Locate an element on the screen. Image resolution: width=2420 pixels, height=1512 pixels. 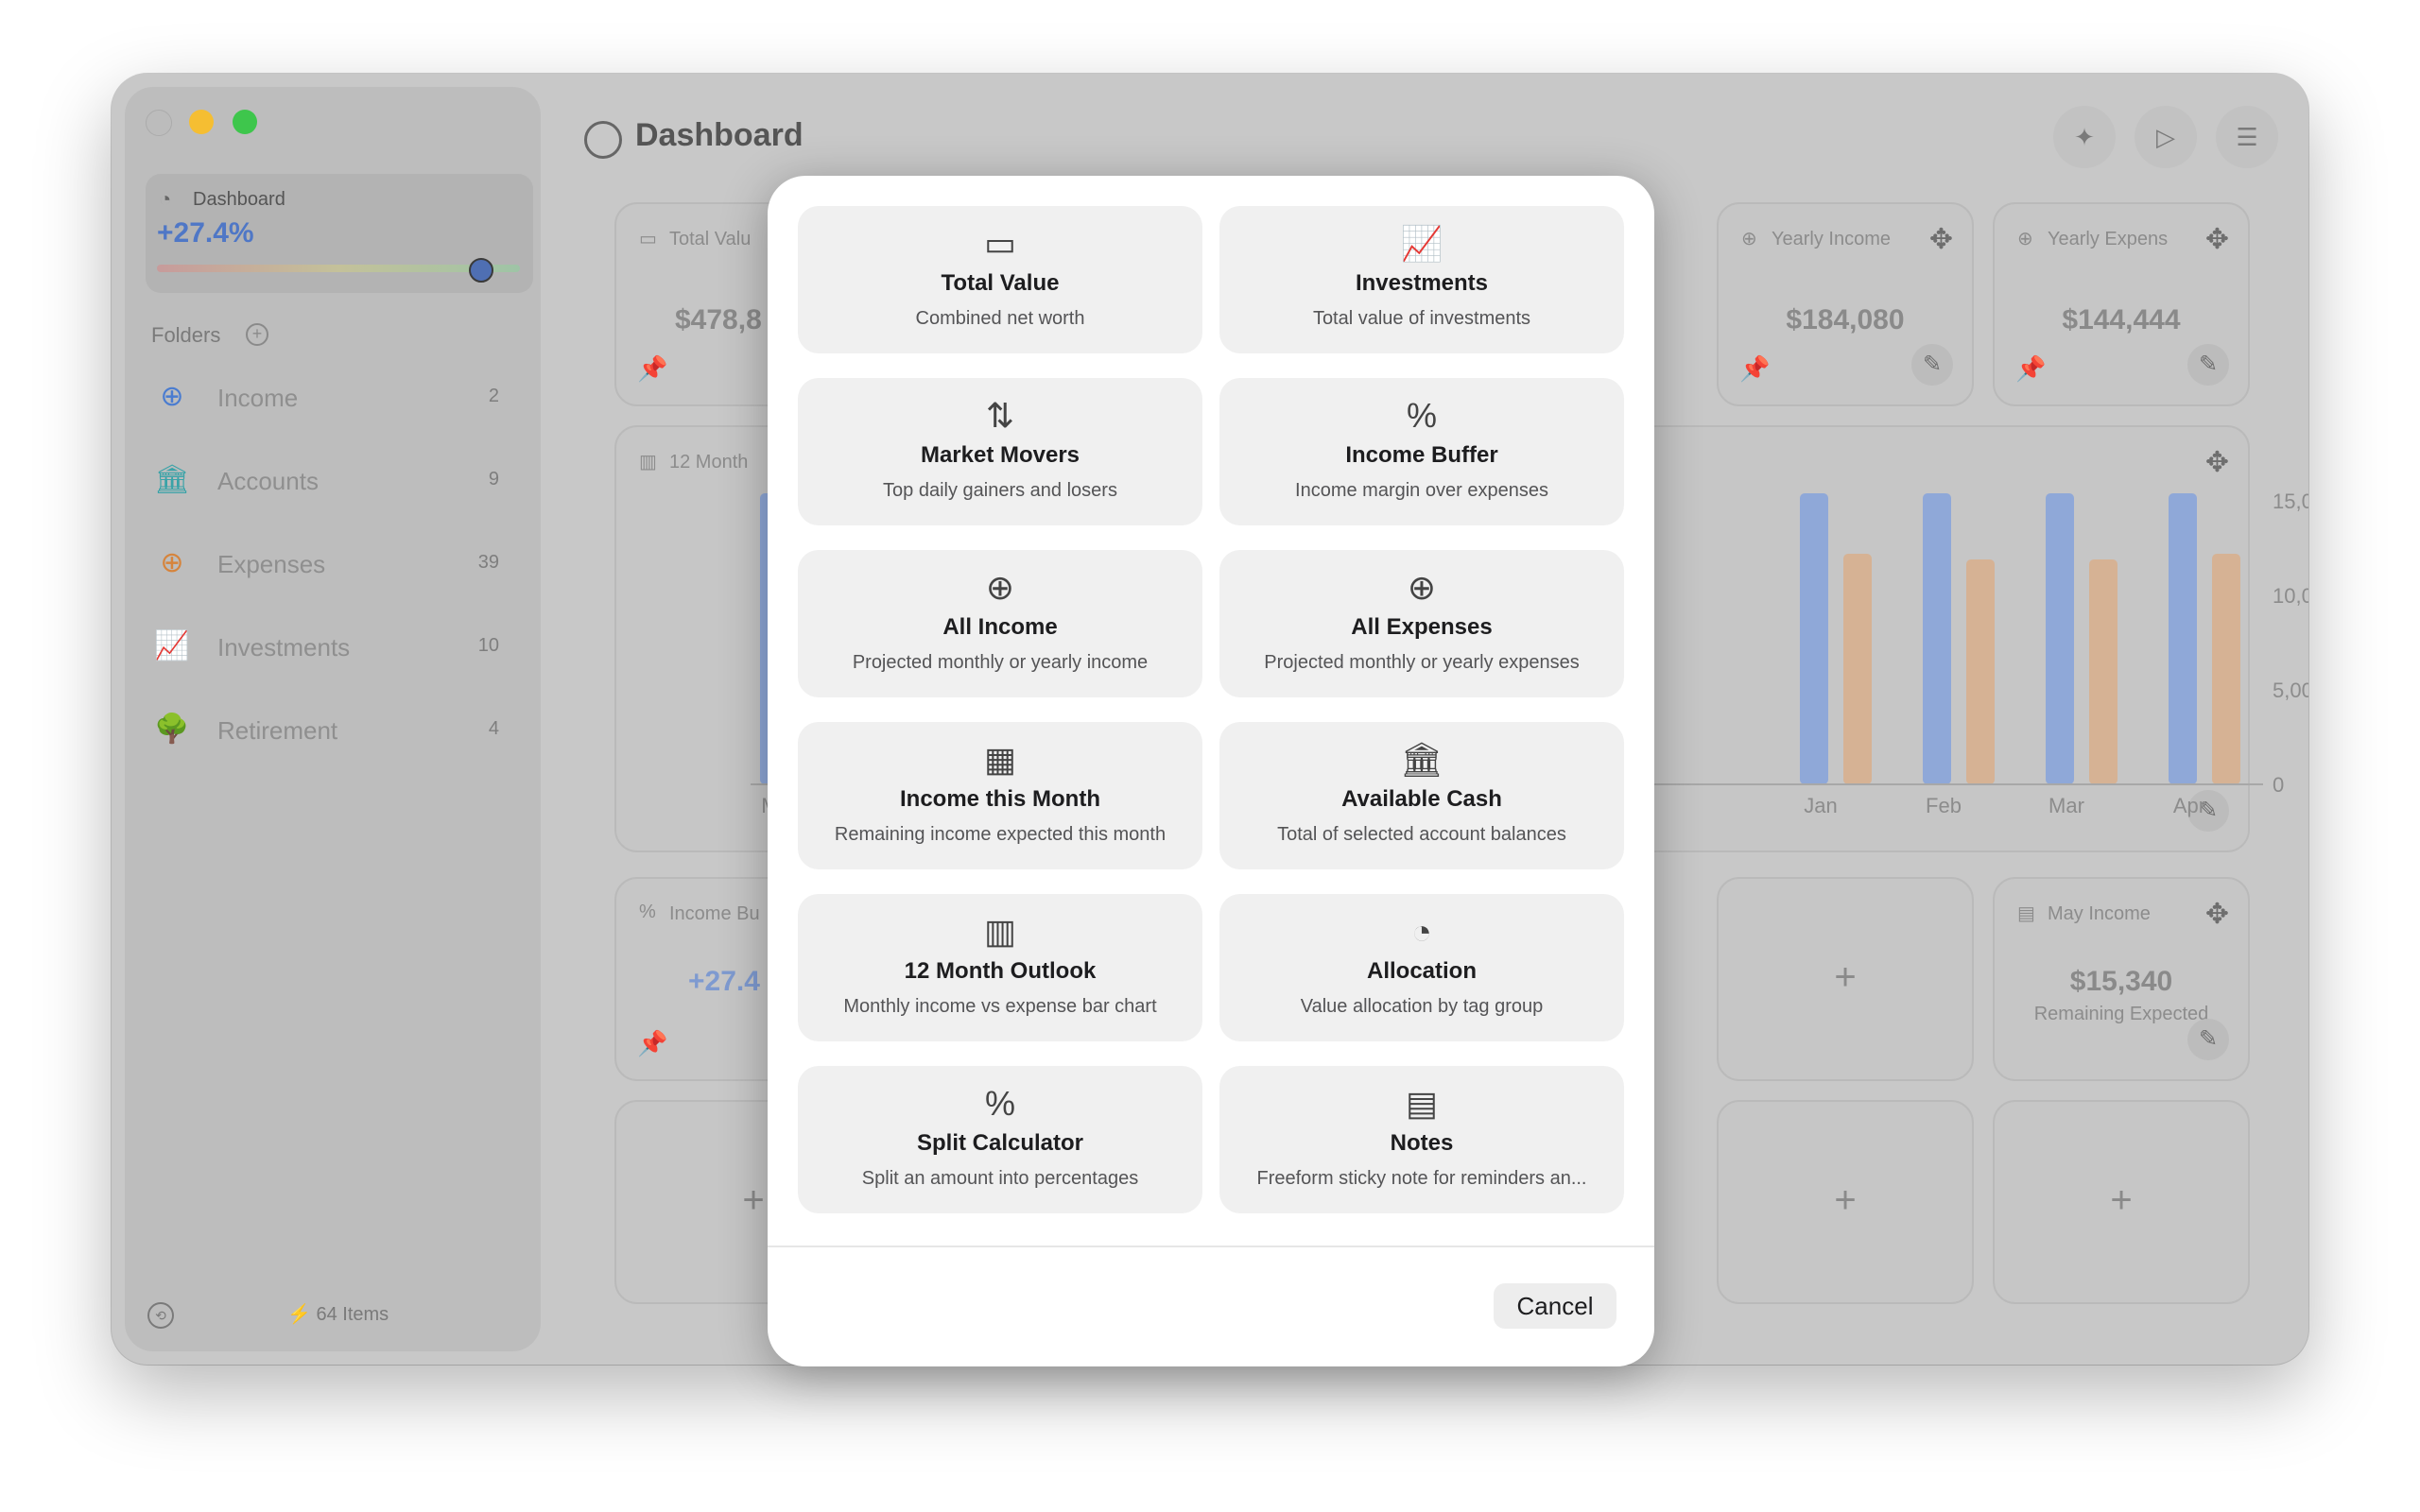
sidebar-item-investments: 📈 Investments 10 is located at coordinates (329, 646).